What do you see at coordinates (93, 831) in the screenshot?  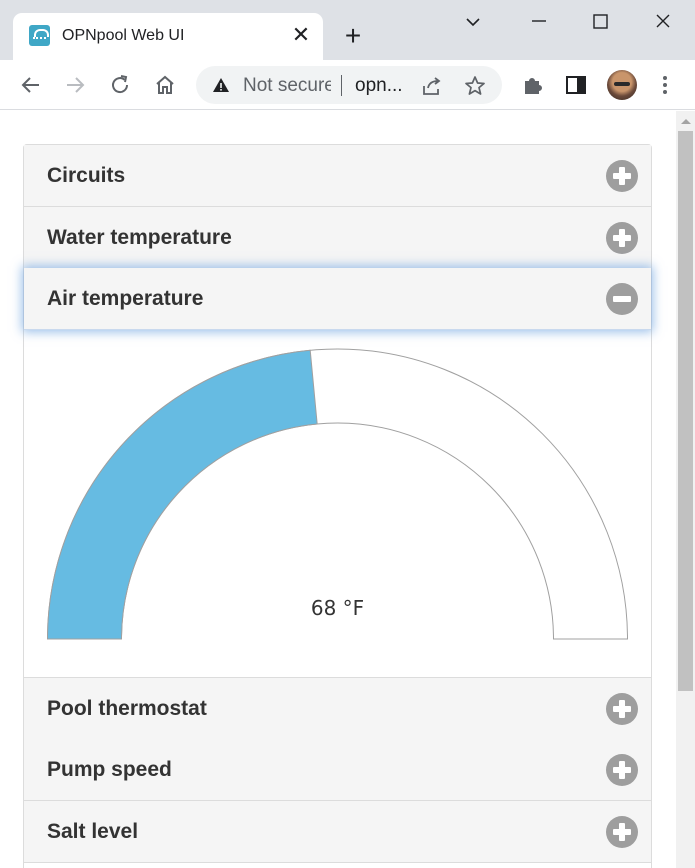 I see `accordion-title: Salt level` at bounding box center [93, 831].